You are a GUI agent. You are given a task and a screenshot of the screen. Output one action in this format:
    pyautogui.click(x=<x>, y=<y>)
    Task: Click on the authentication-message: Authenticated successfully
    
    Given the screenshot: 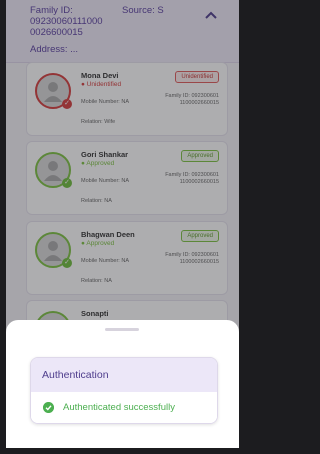 What is the action you would take?
    pyautogui.click(x=119, y=407)
    